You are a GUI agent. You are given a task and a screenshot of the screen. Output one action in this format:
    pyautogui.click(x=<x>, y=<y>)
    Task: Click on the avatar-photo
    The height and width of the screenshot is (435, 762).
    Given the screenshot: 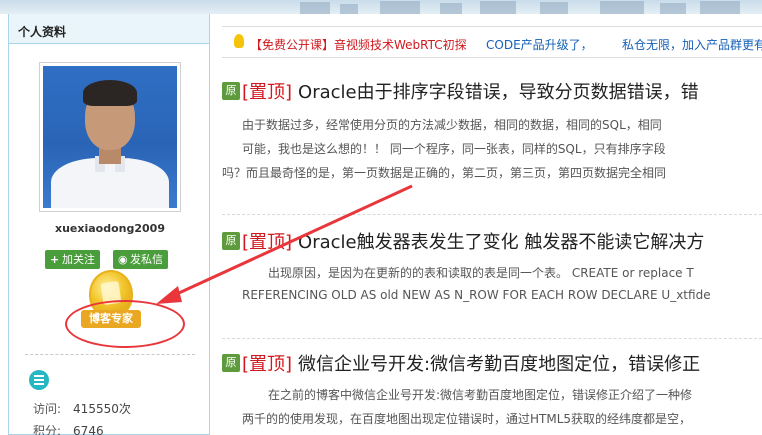 What is the action you would take?
    pyautogui.click(x=110, y=137)
    